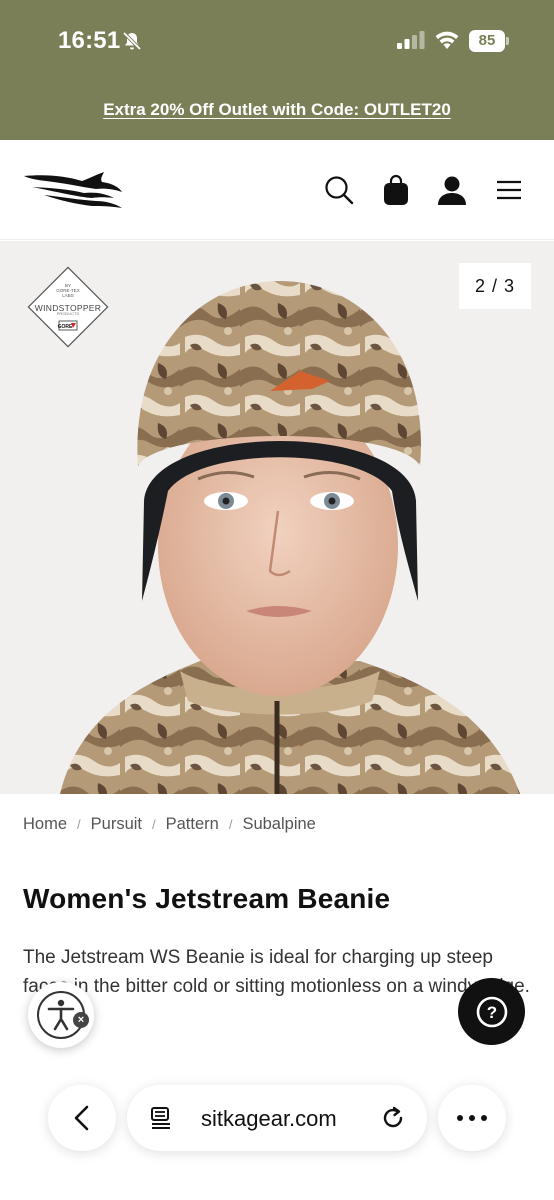 The width and height of the screenshot is (554, 1200). Describe the element at coordinates (89, 40) in the screenshot. I see `status-time: 16:51` at that location.